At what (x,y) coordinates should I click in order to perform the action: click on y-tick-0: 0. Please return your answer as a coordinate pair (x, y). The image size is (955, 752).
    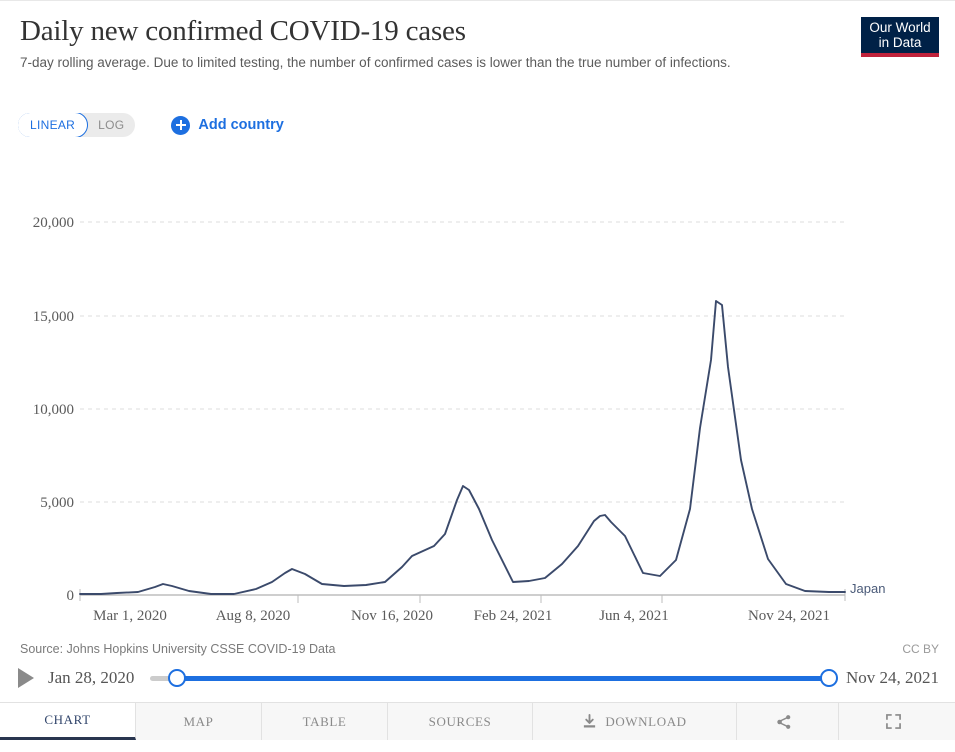
    Looking at the image, I should click on (71, 596).